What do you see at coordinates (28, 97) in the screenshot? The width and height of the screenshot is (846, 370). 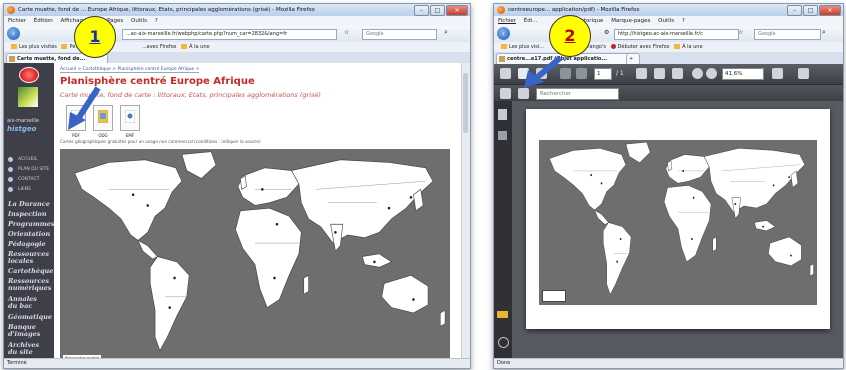 I see `histgeo-logo` at bounding box center [28, 97].